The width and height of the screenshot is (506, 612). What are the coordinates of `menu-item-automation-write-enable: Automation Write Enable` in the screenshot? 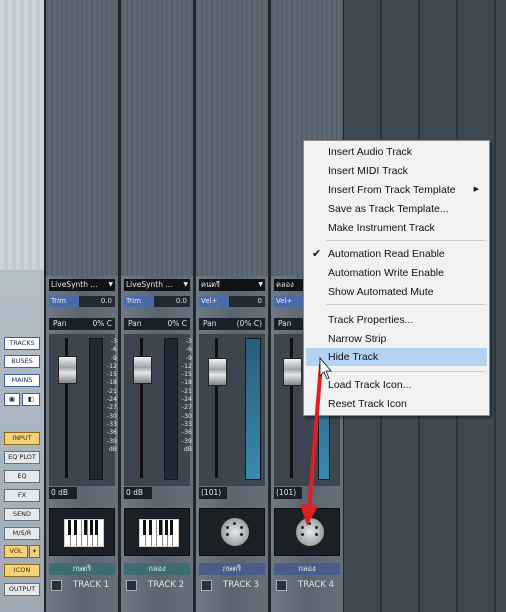 It's located at (396, 273).